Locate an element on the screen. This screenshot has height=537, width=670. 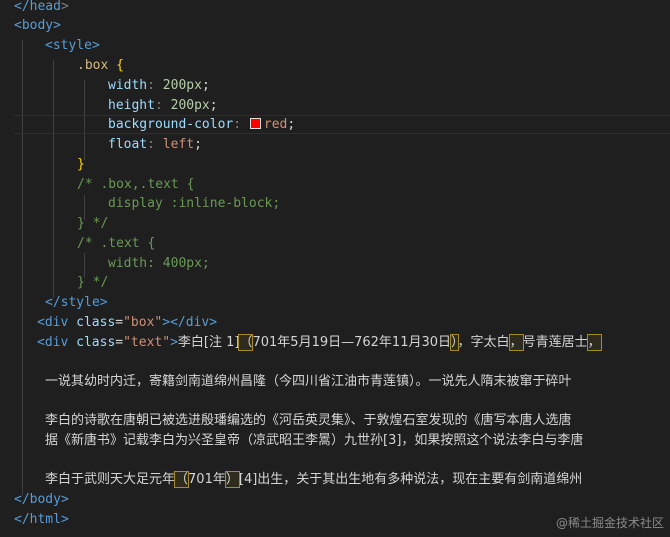
code-line: height: 200px; is located at coordinates (389, 106).